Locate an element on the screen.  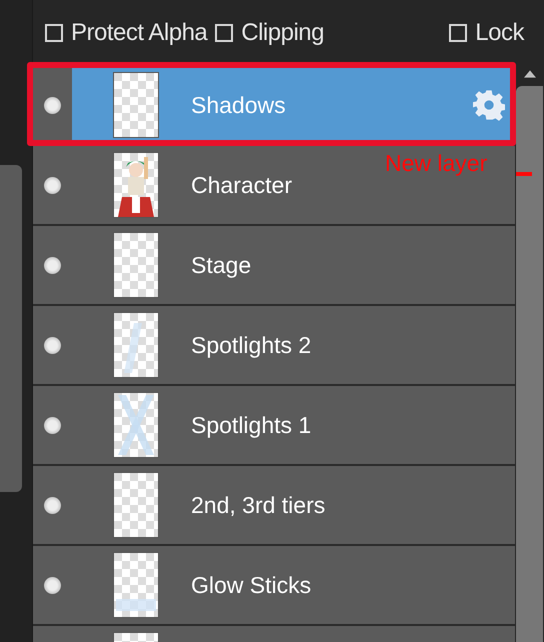
layer-name: Glow Sticks is located at coordinates (251, 585).